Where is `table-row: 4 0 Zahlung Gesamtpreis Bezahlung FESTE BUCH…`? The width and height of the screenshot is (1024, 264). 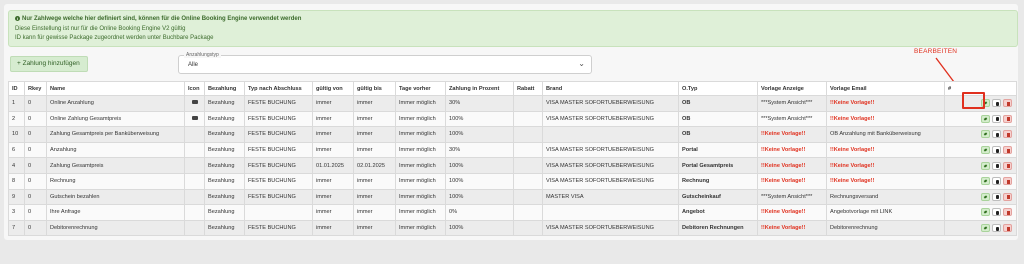
table-row: 4 0 Zahlung Gesamtpreis Bezahlung FESTE BUCH… is located at coordinates (512, 165).